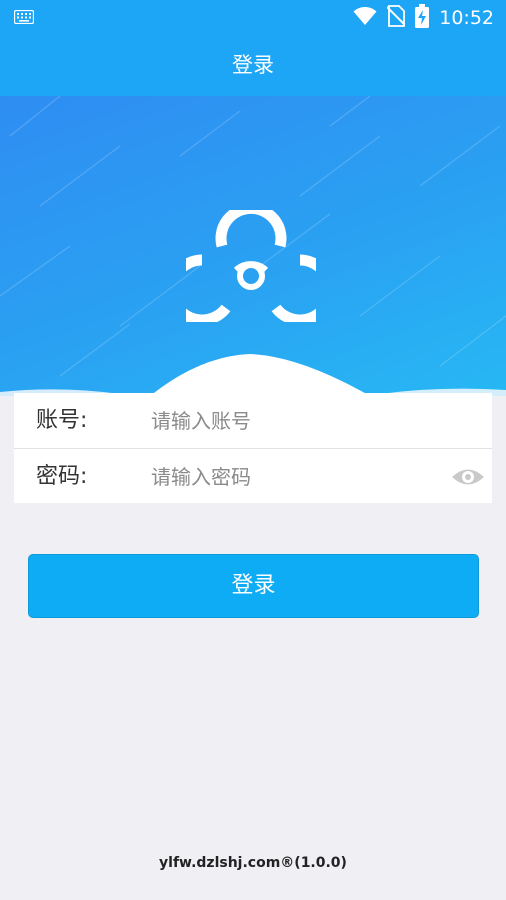 This screenshot has width=506, height=900. Describe the element at coordinates (365, 18) in the screenshot. I see `wifi-icon` at that location.